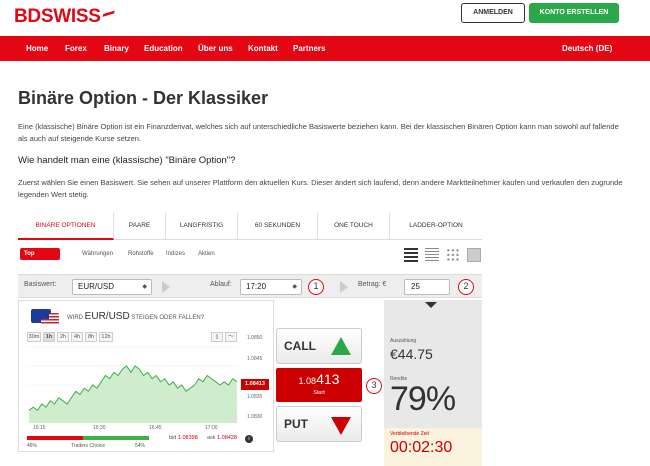 Image resolution: width=650 pixels, height=466 pixels. Describe the element at coordinates (436, 226) in the screenshot. I see `tab-ladder-option: LADDER-OPTION` at that location.